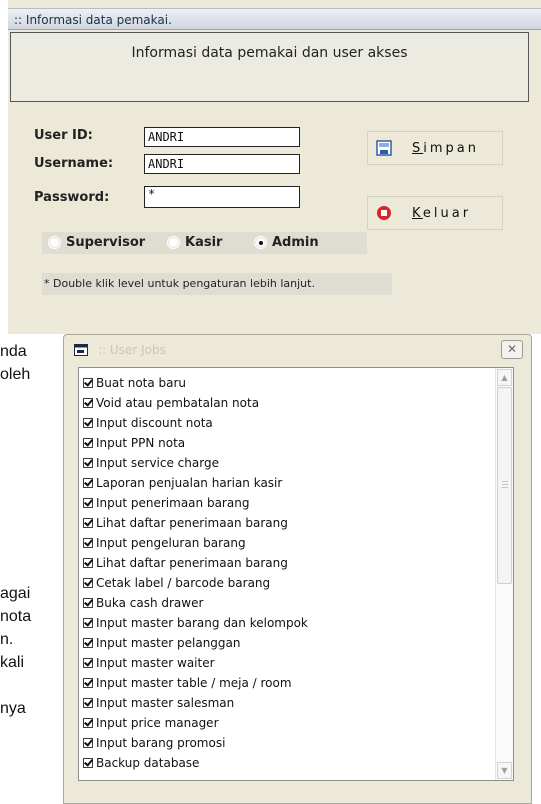 The width and height of the screenshot is (541, 804). I want to click on vertical-scrollbar: ▲ ▼, so click(504, 574).